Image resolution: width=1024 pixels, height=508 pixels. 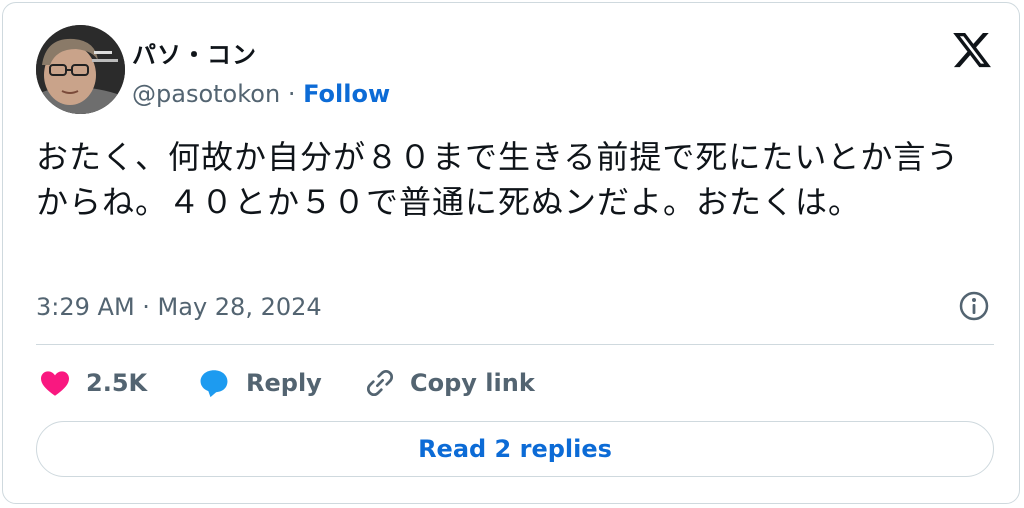 I want to click on handle-row: @pasotokon · Follow, so click(x=261, y=94).